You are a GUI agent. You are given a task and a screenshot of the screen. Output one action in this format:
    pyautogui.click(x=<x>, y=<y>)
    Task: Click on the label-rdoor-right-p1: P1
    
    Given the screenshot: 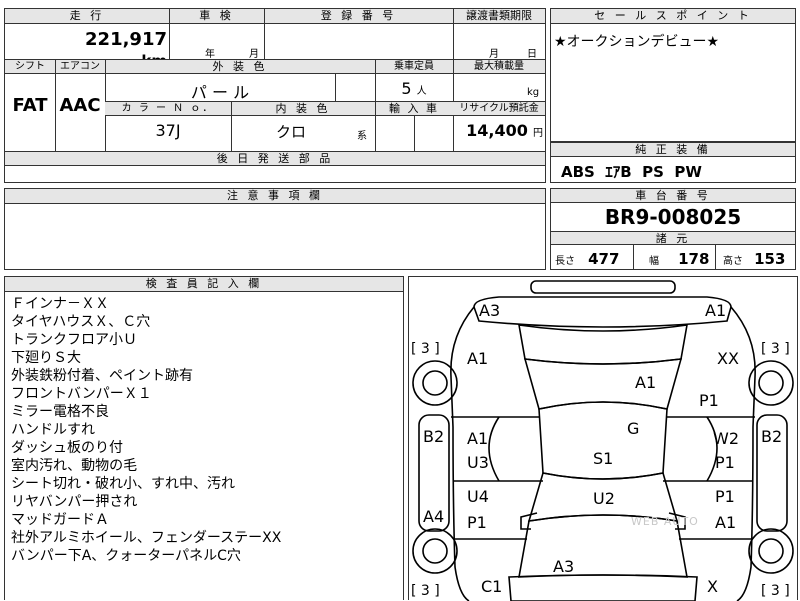 What is the action you would take?
    pyautogui.click(x=725, y=462)
    